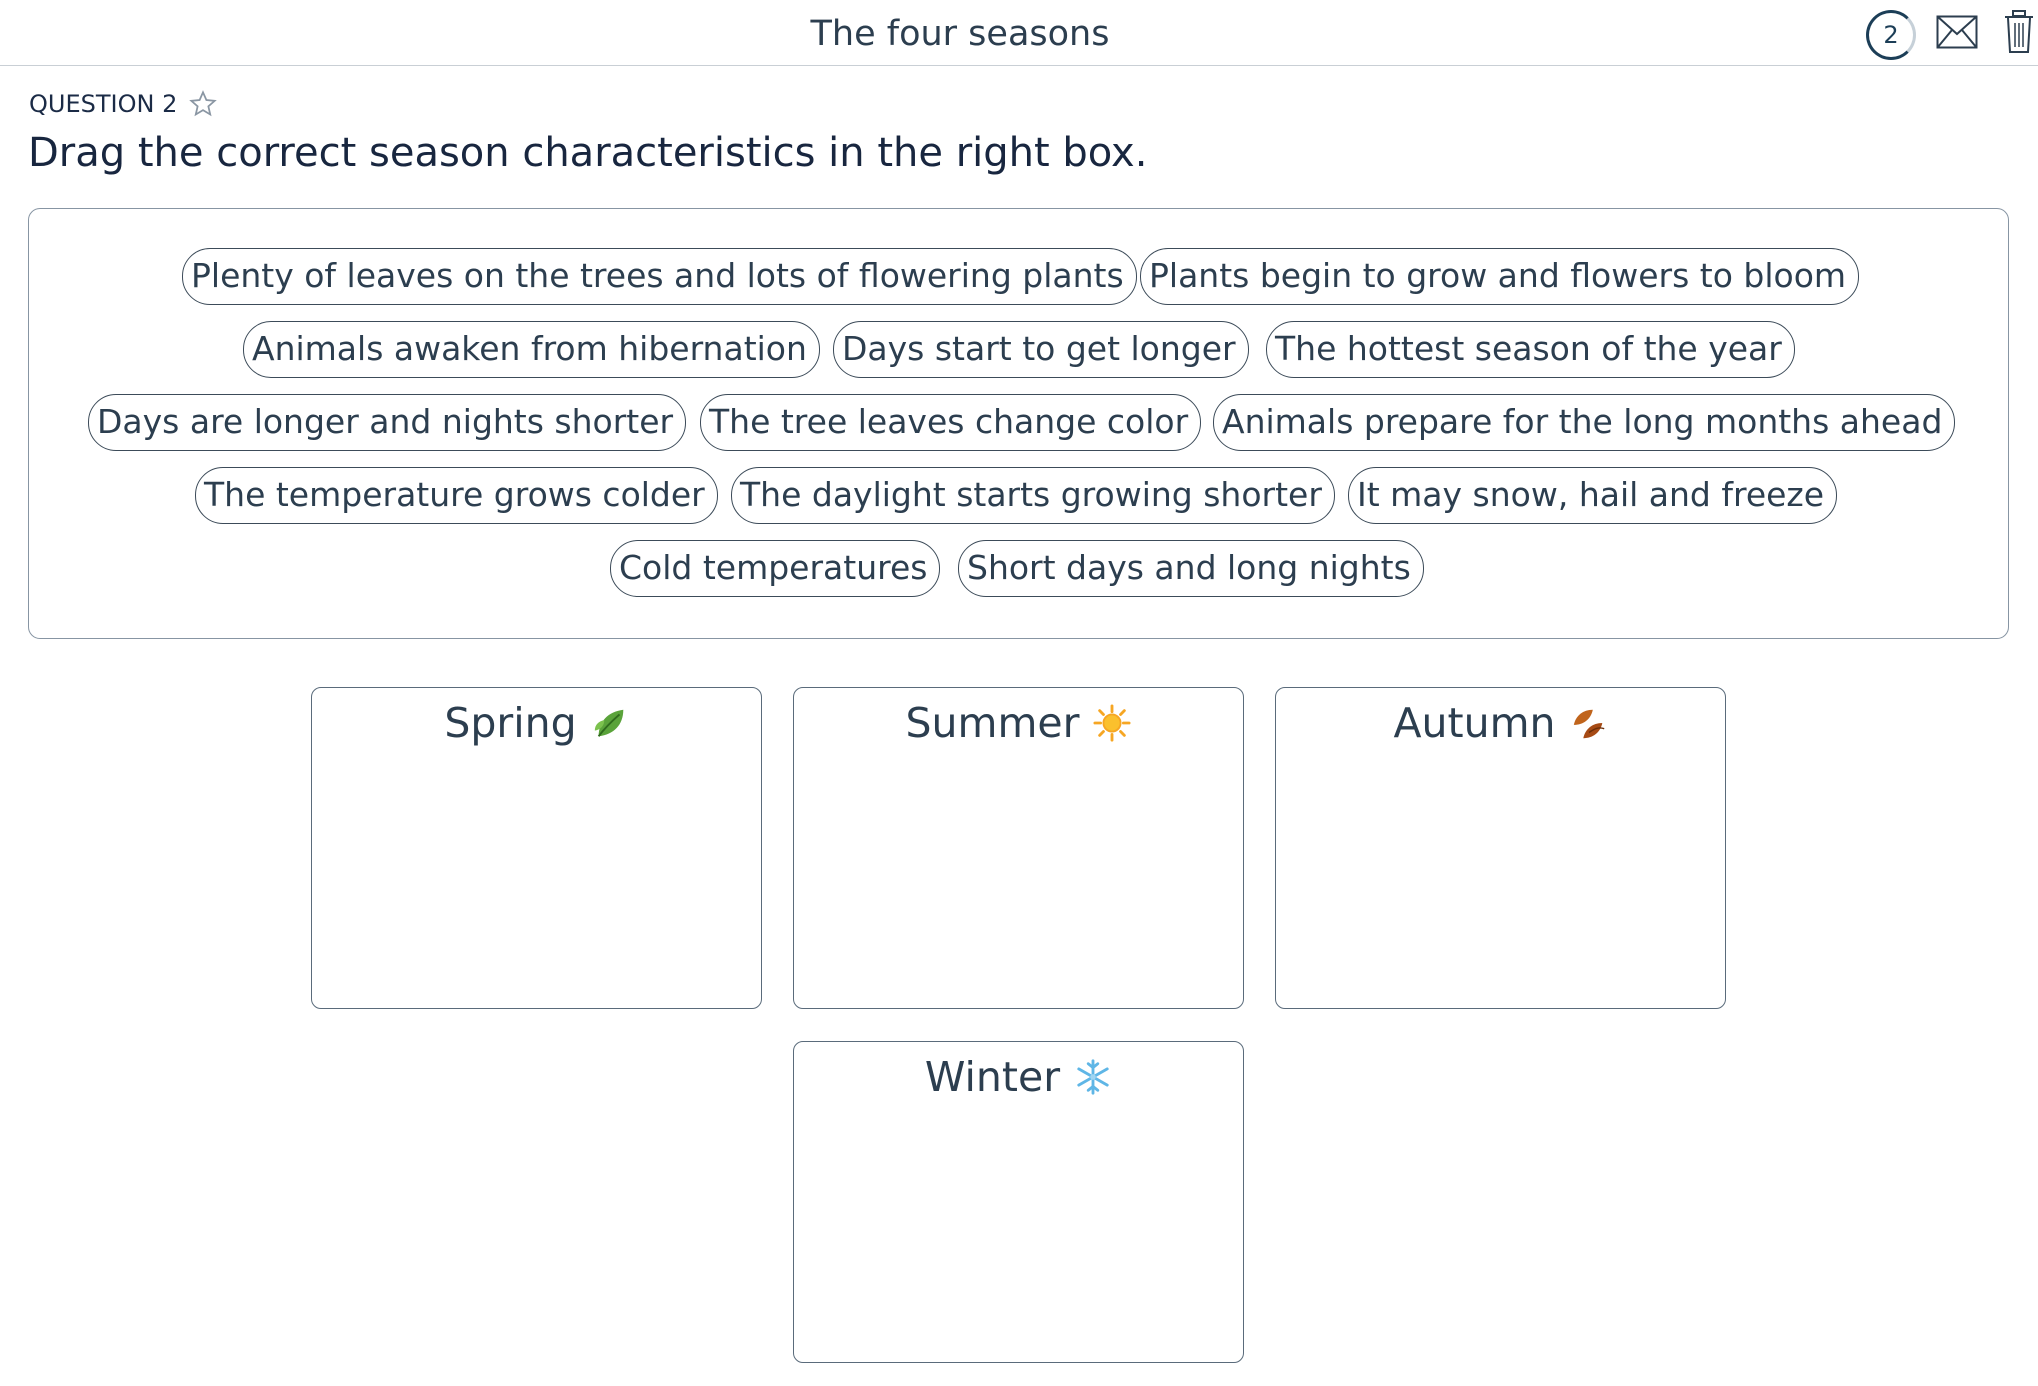 The width and height of the screenshot is (2038, 1386). I want to click on answer-chip: The hottest season of the year, so click(1530, 349).